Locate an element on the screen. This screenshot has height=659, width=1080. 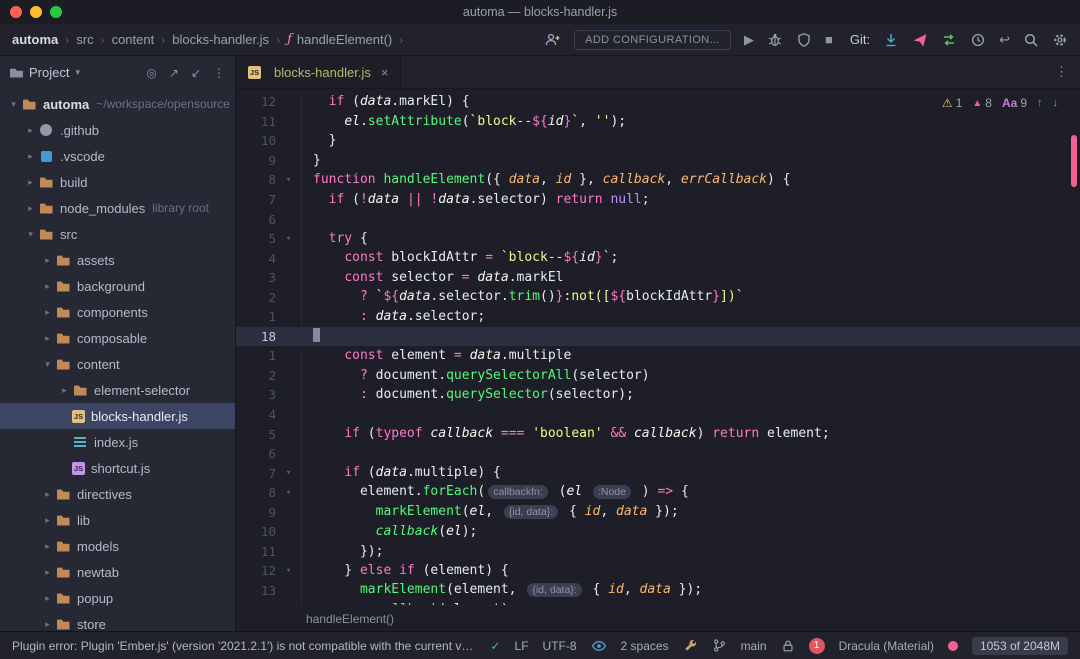
zoom-window-button is located at coordinates (56, 12).